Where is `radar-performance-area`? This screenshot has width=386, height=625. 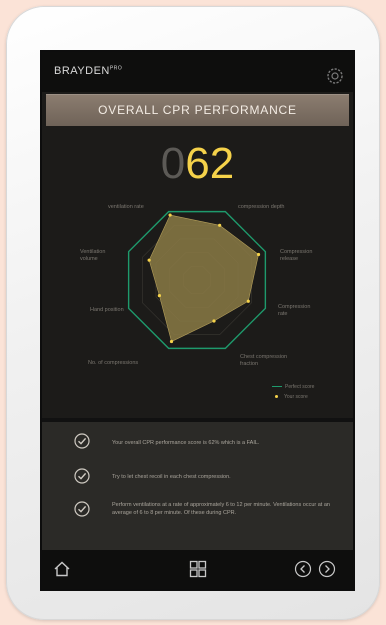
radar-performance-area is located at coordinates (203, 278).